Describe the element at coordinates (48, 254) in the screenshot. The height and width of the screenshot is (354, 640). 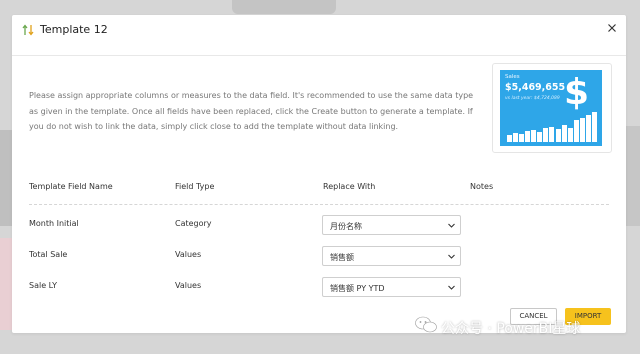
I see `row-field-name: Total Sale` at that location.